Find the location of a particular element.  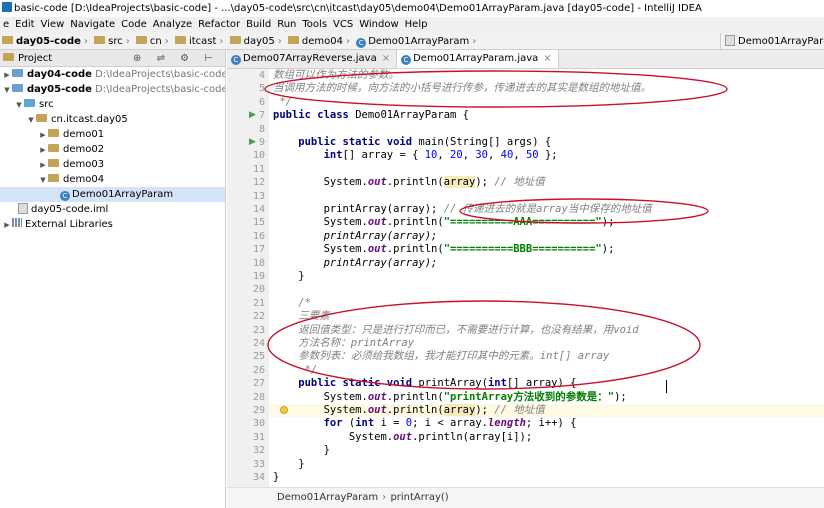

menu-file: e is located at coordinates (6, 24).